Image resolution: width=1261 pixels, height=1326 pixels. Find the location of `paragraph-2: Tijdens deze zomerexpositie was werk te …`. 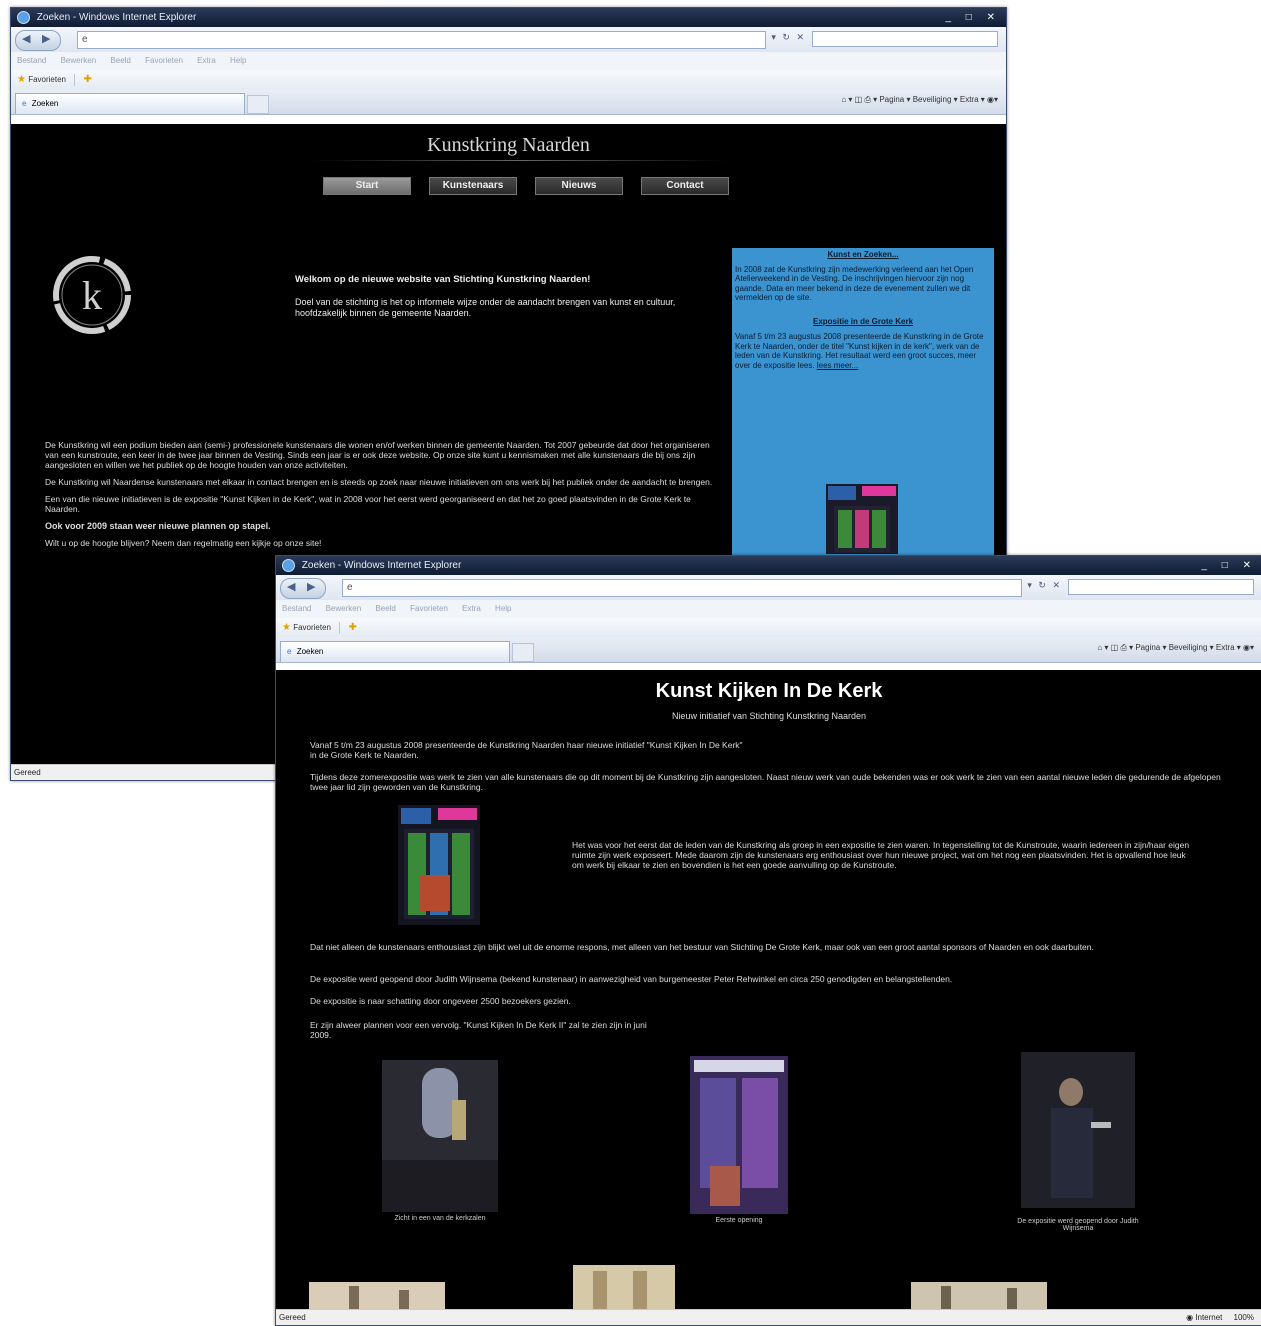

paragraph-2: Tijdens deze zomerexpositie was werk te … is located at coordinates (775, 782).